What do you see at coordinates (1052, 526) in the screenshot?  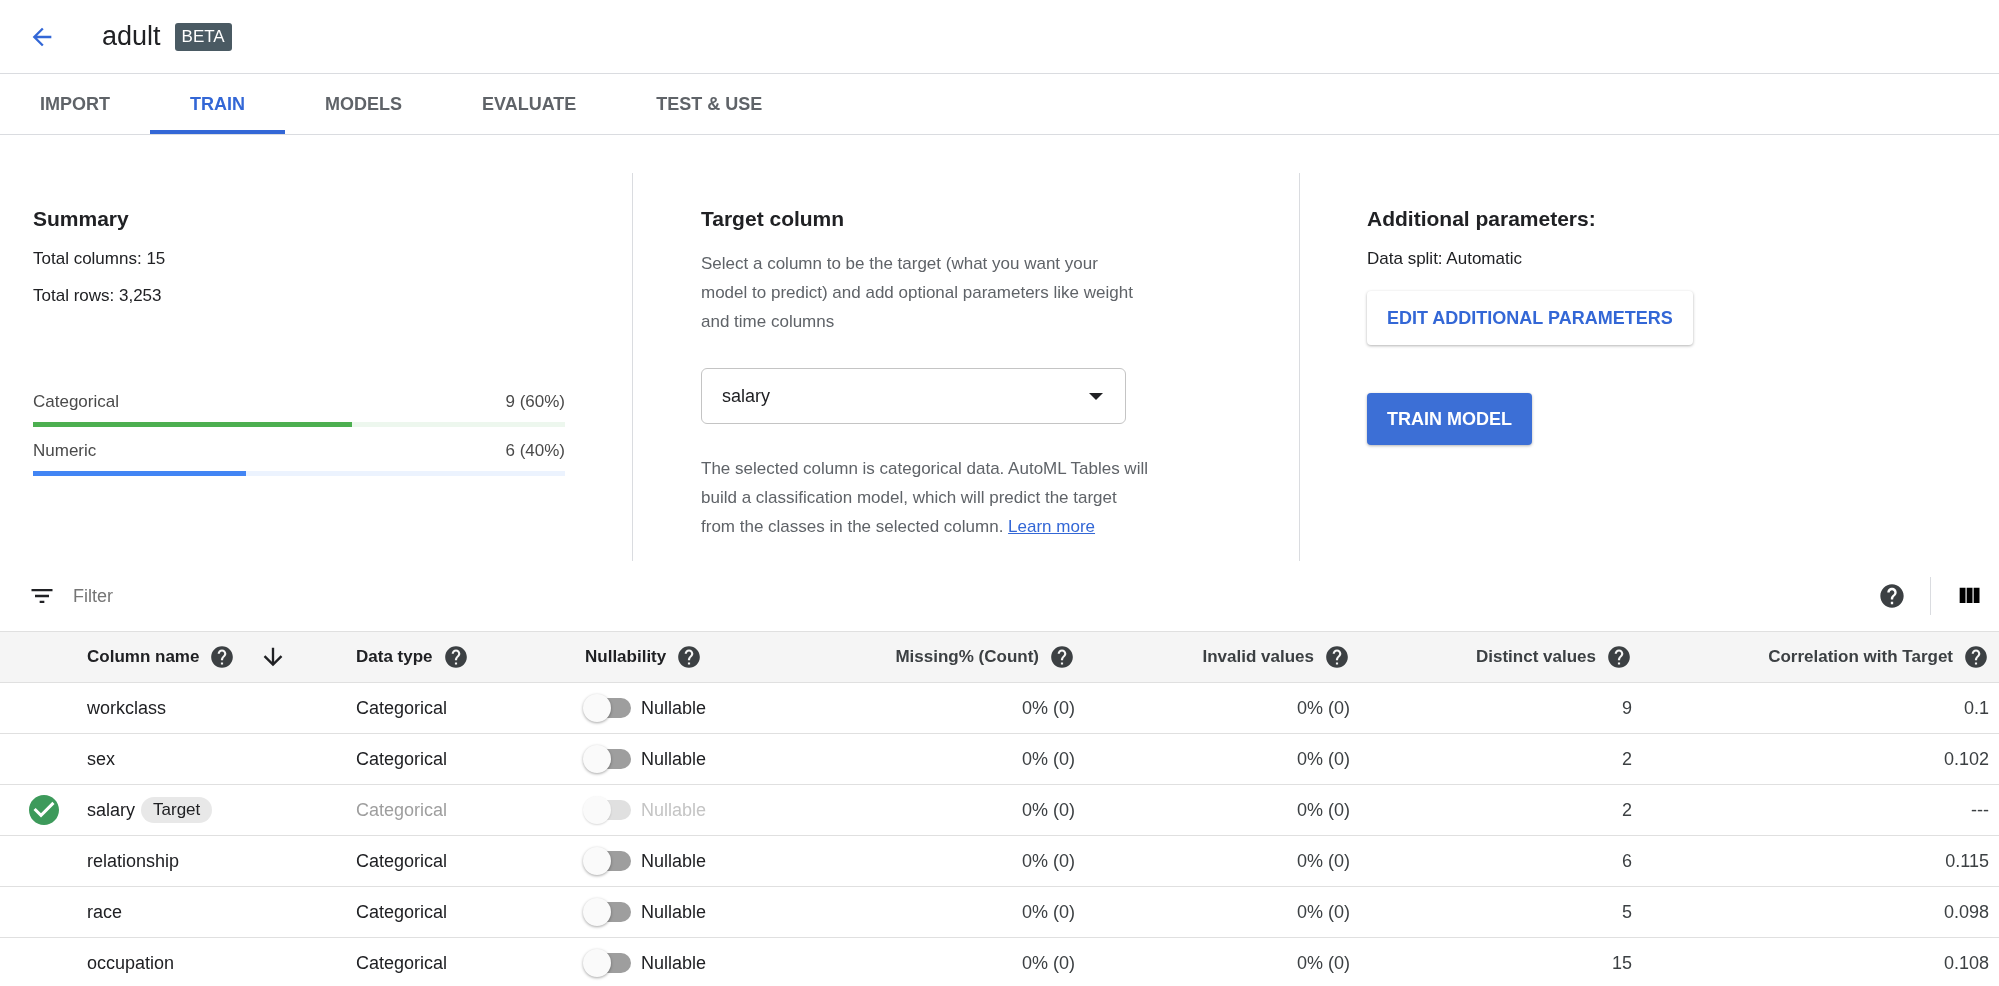 I see `learn-more-link: Learn more` at bounding box center [1052, 526].